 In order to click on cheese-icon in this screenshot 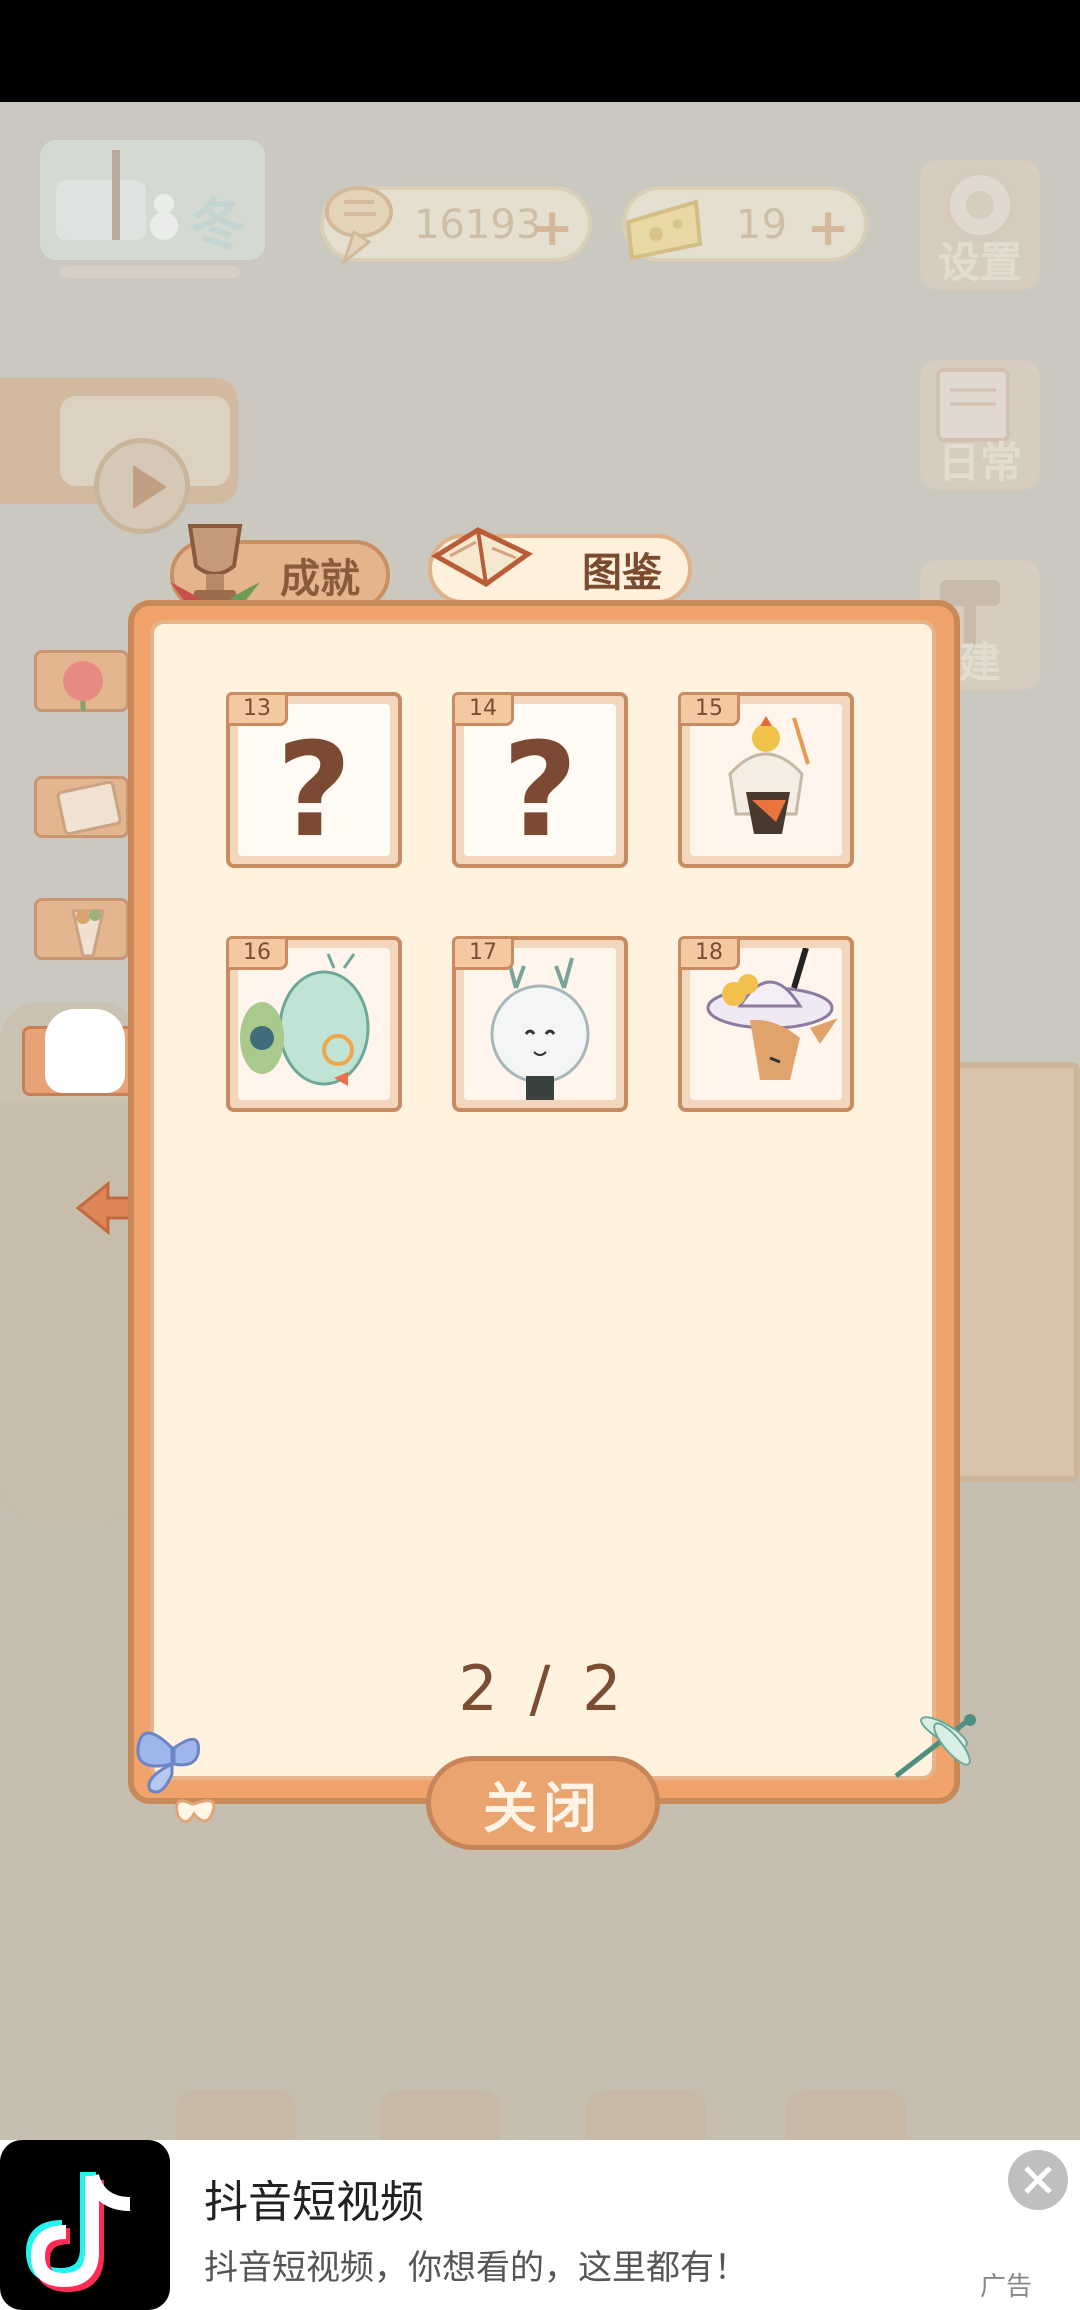, I will do `click(664, 230)`.